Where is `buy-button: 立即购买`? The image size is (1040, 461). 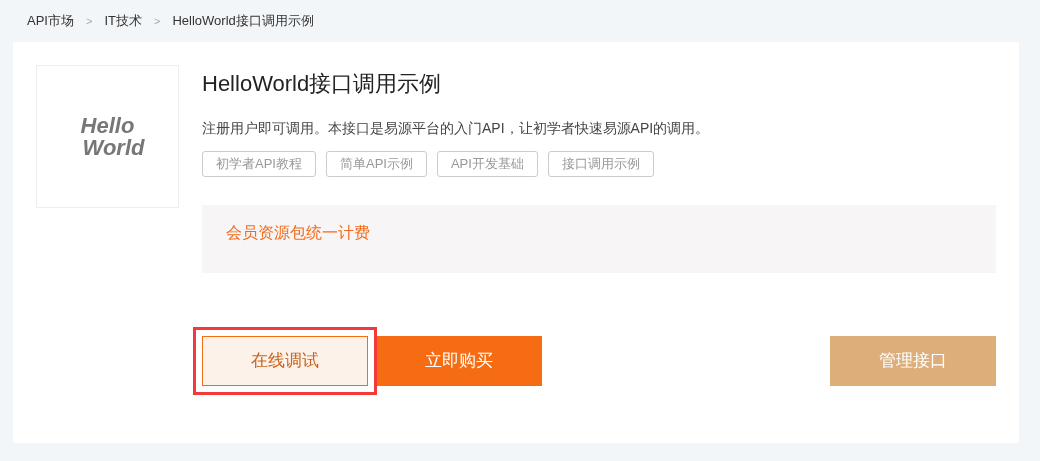 buy-button: 立即购买 is located at coordinates (459, 361).